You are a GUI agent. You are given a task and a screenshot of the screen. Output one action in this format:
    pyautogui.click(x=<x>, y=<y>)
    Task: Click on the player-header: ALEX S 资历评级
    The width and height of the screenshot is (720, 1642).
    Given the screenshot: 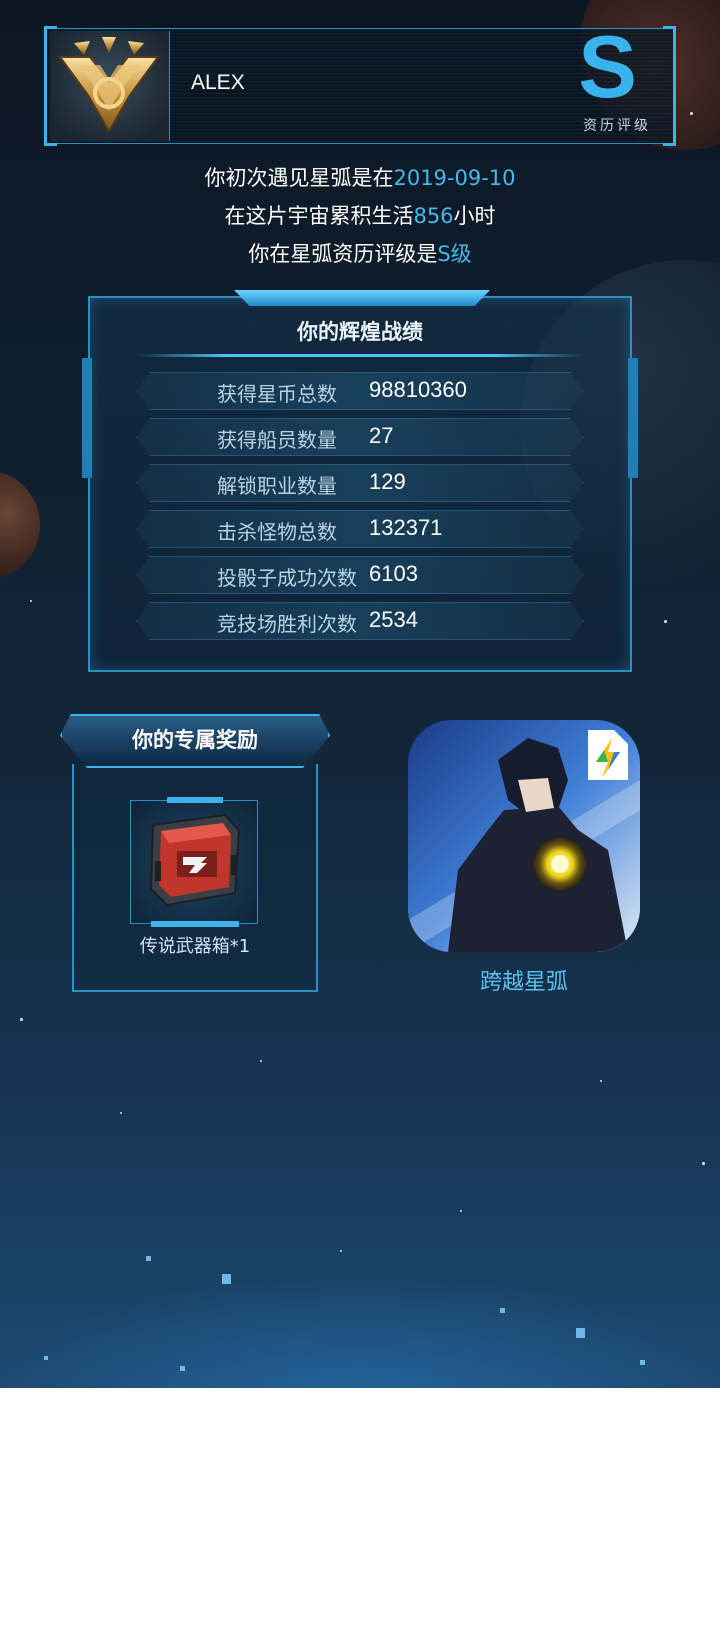 What is the action you would take?
    pyautogui.click(x=360, y=84)
    